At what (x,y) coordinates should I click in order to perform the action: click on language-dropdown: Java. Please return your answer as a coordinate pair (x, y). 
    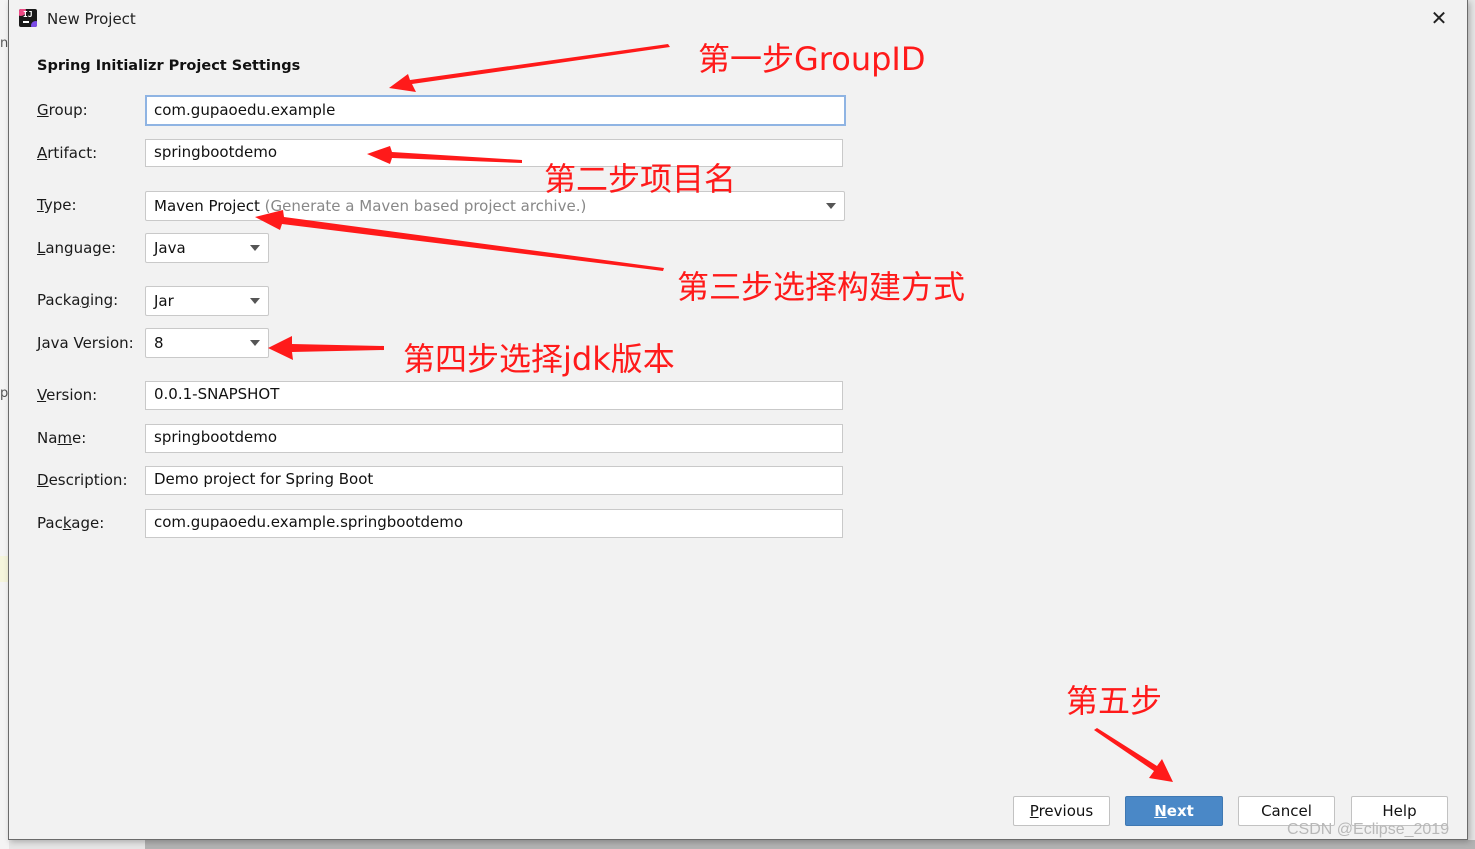
    Looking at the image, I should click on (207, 248).